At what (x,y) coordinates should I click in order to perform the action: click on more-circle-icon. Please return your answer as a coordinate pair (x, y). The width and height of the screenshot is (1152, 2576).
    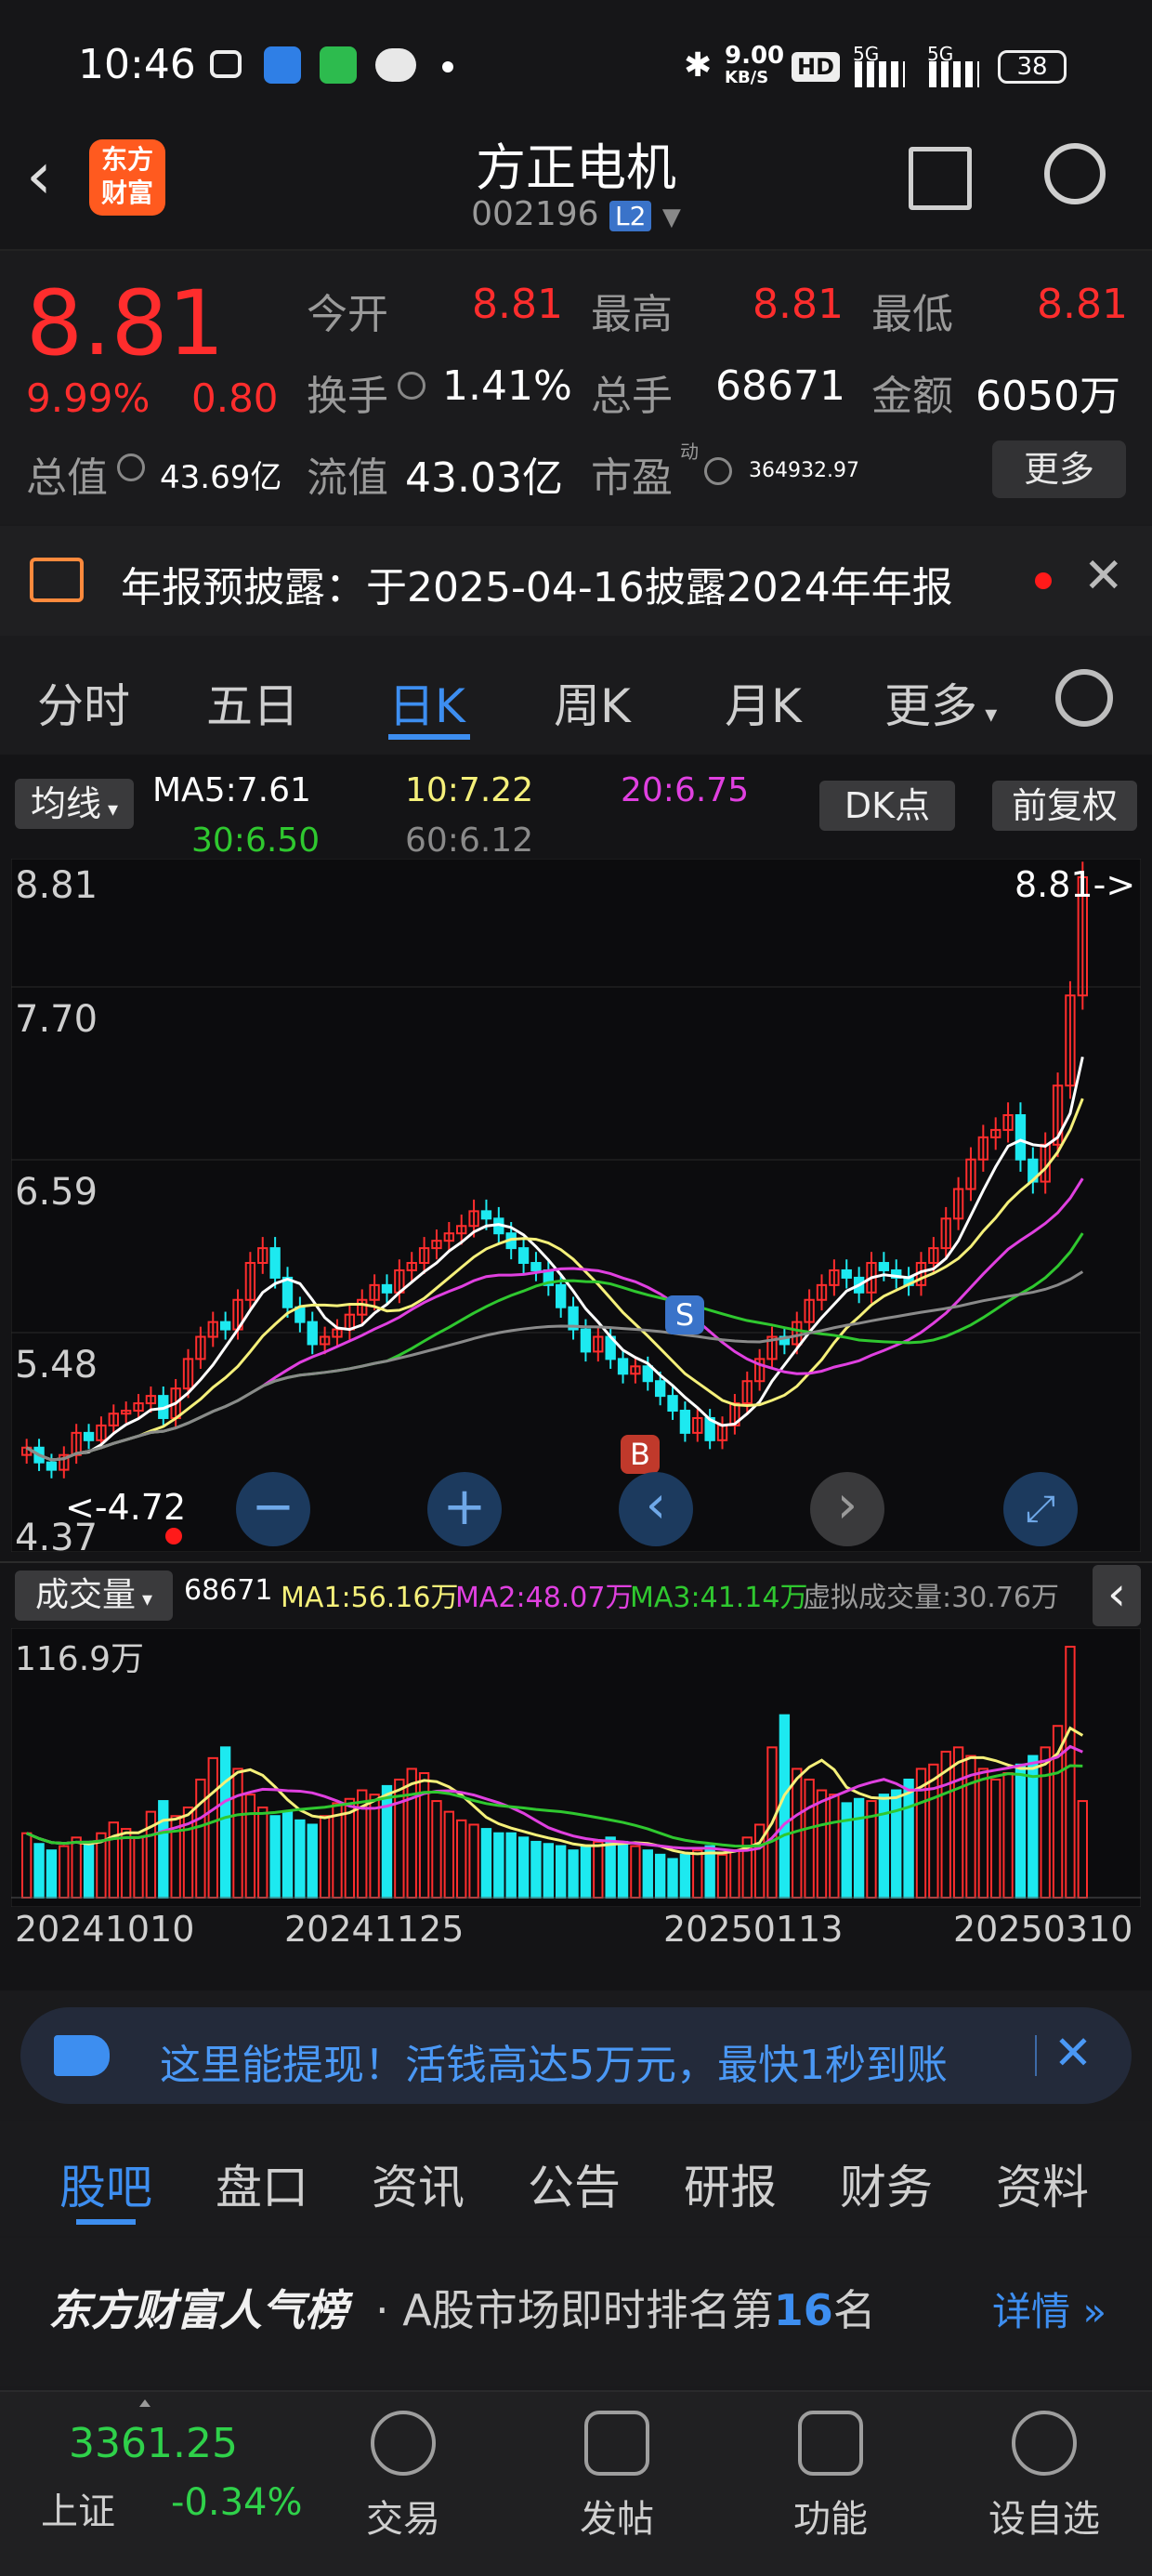
    Looking at the image, I should click on (1044, 2443).